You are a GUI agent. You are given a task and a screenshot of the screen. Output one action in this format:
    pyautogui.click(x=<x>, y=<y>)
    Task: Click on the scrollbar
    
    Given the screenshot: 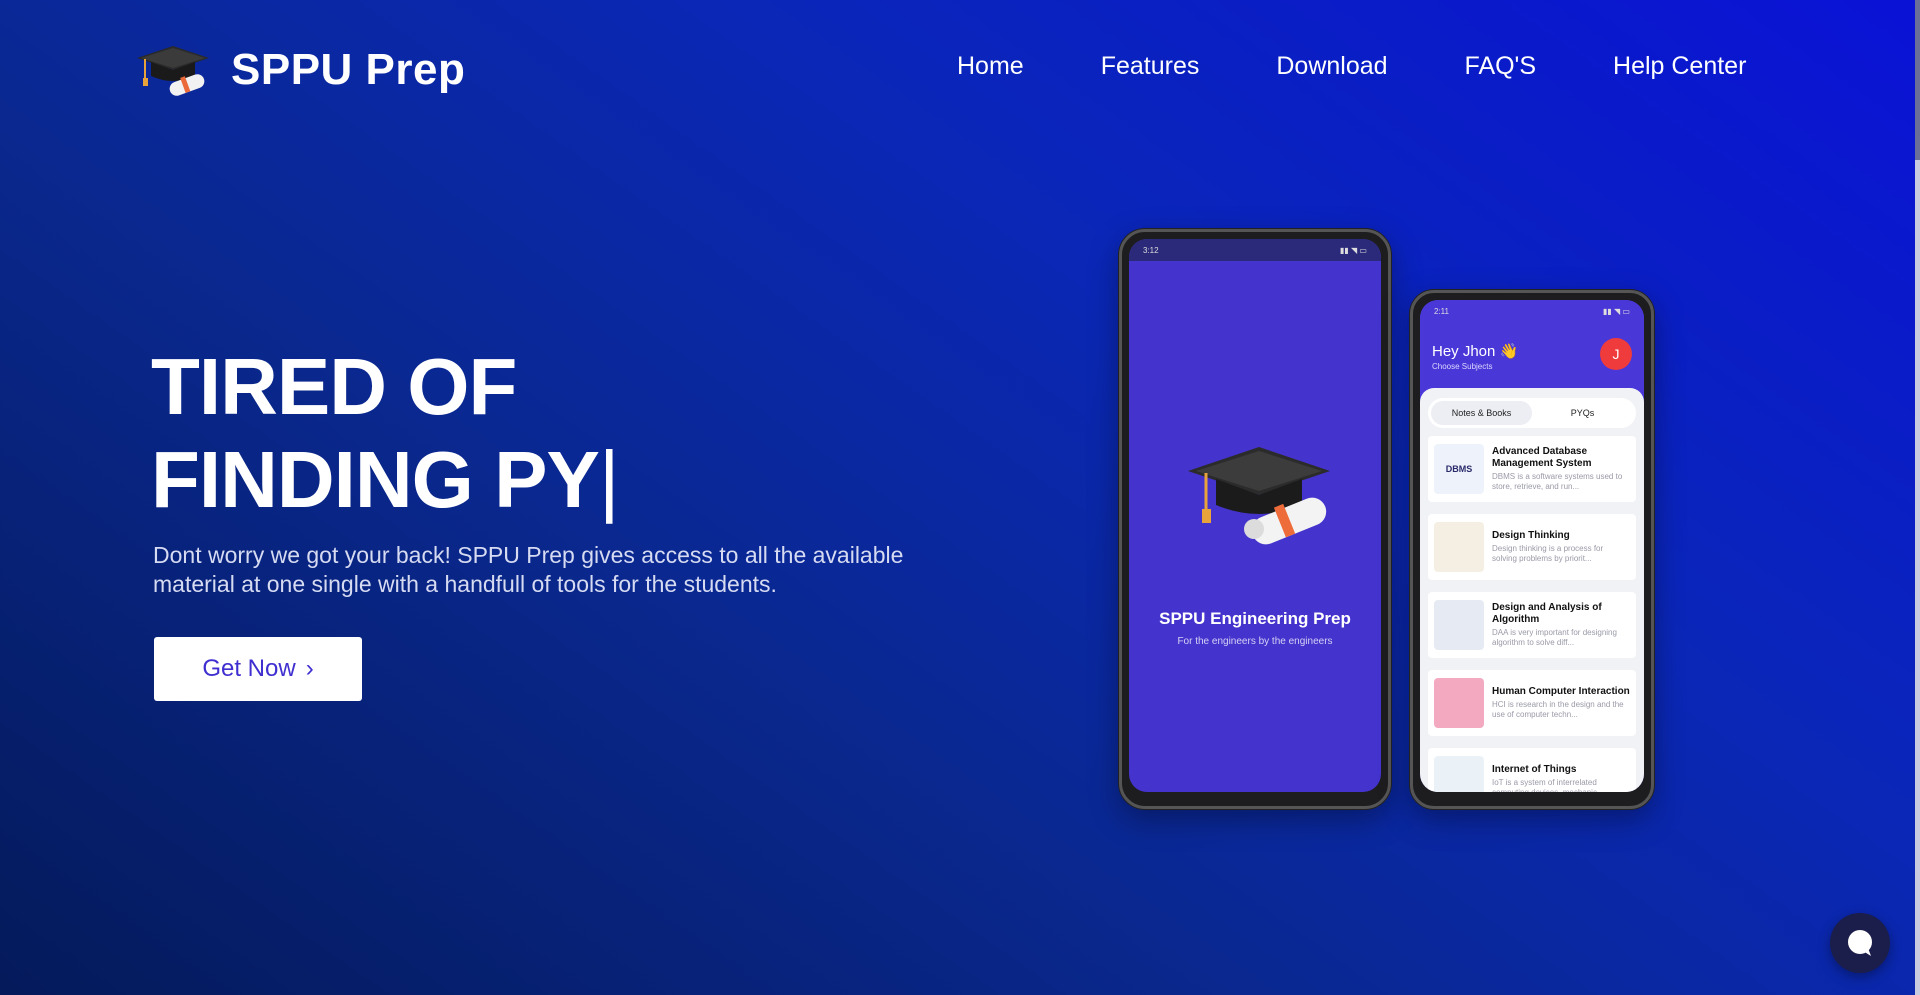 What is the action you would take?
    pyautogui.click(x=1917, y=497)
    